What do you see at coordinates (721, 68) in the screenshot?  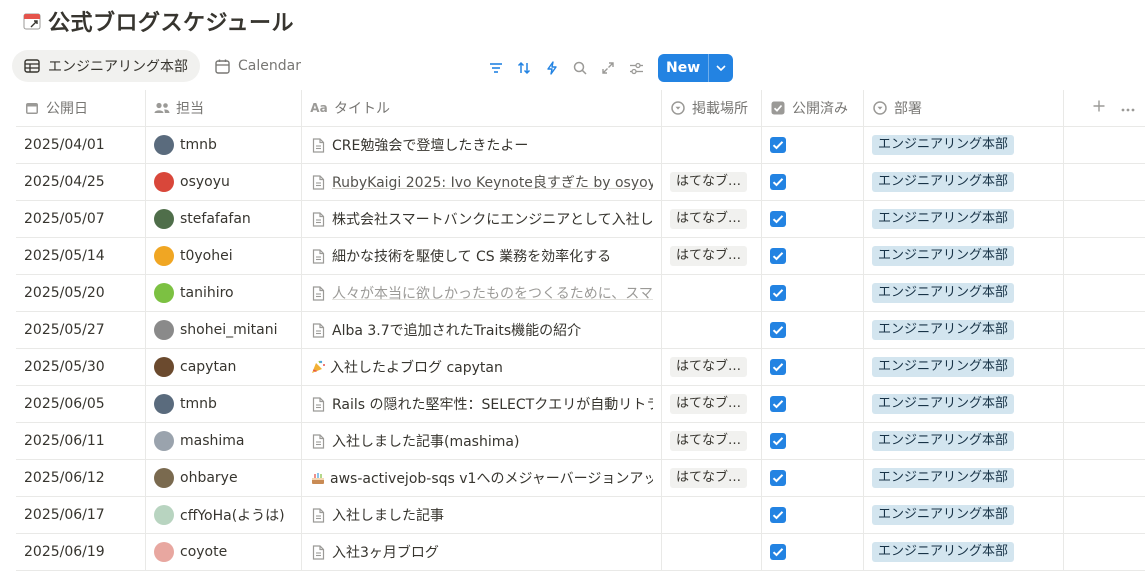 I see `chevron-down-icon` at bounding box center [721, 68].